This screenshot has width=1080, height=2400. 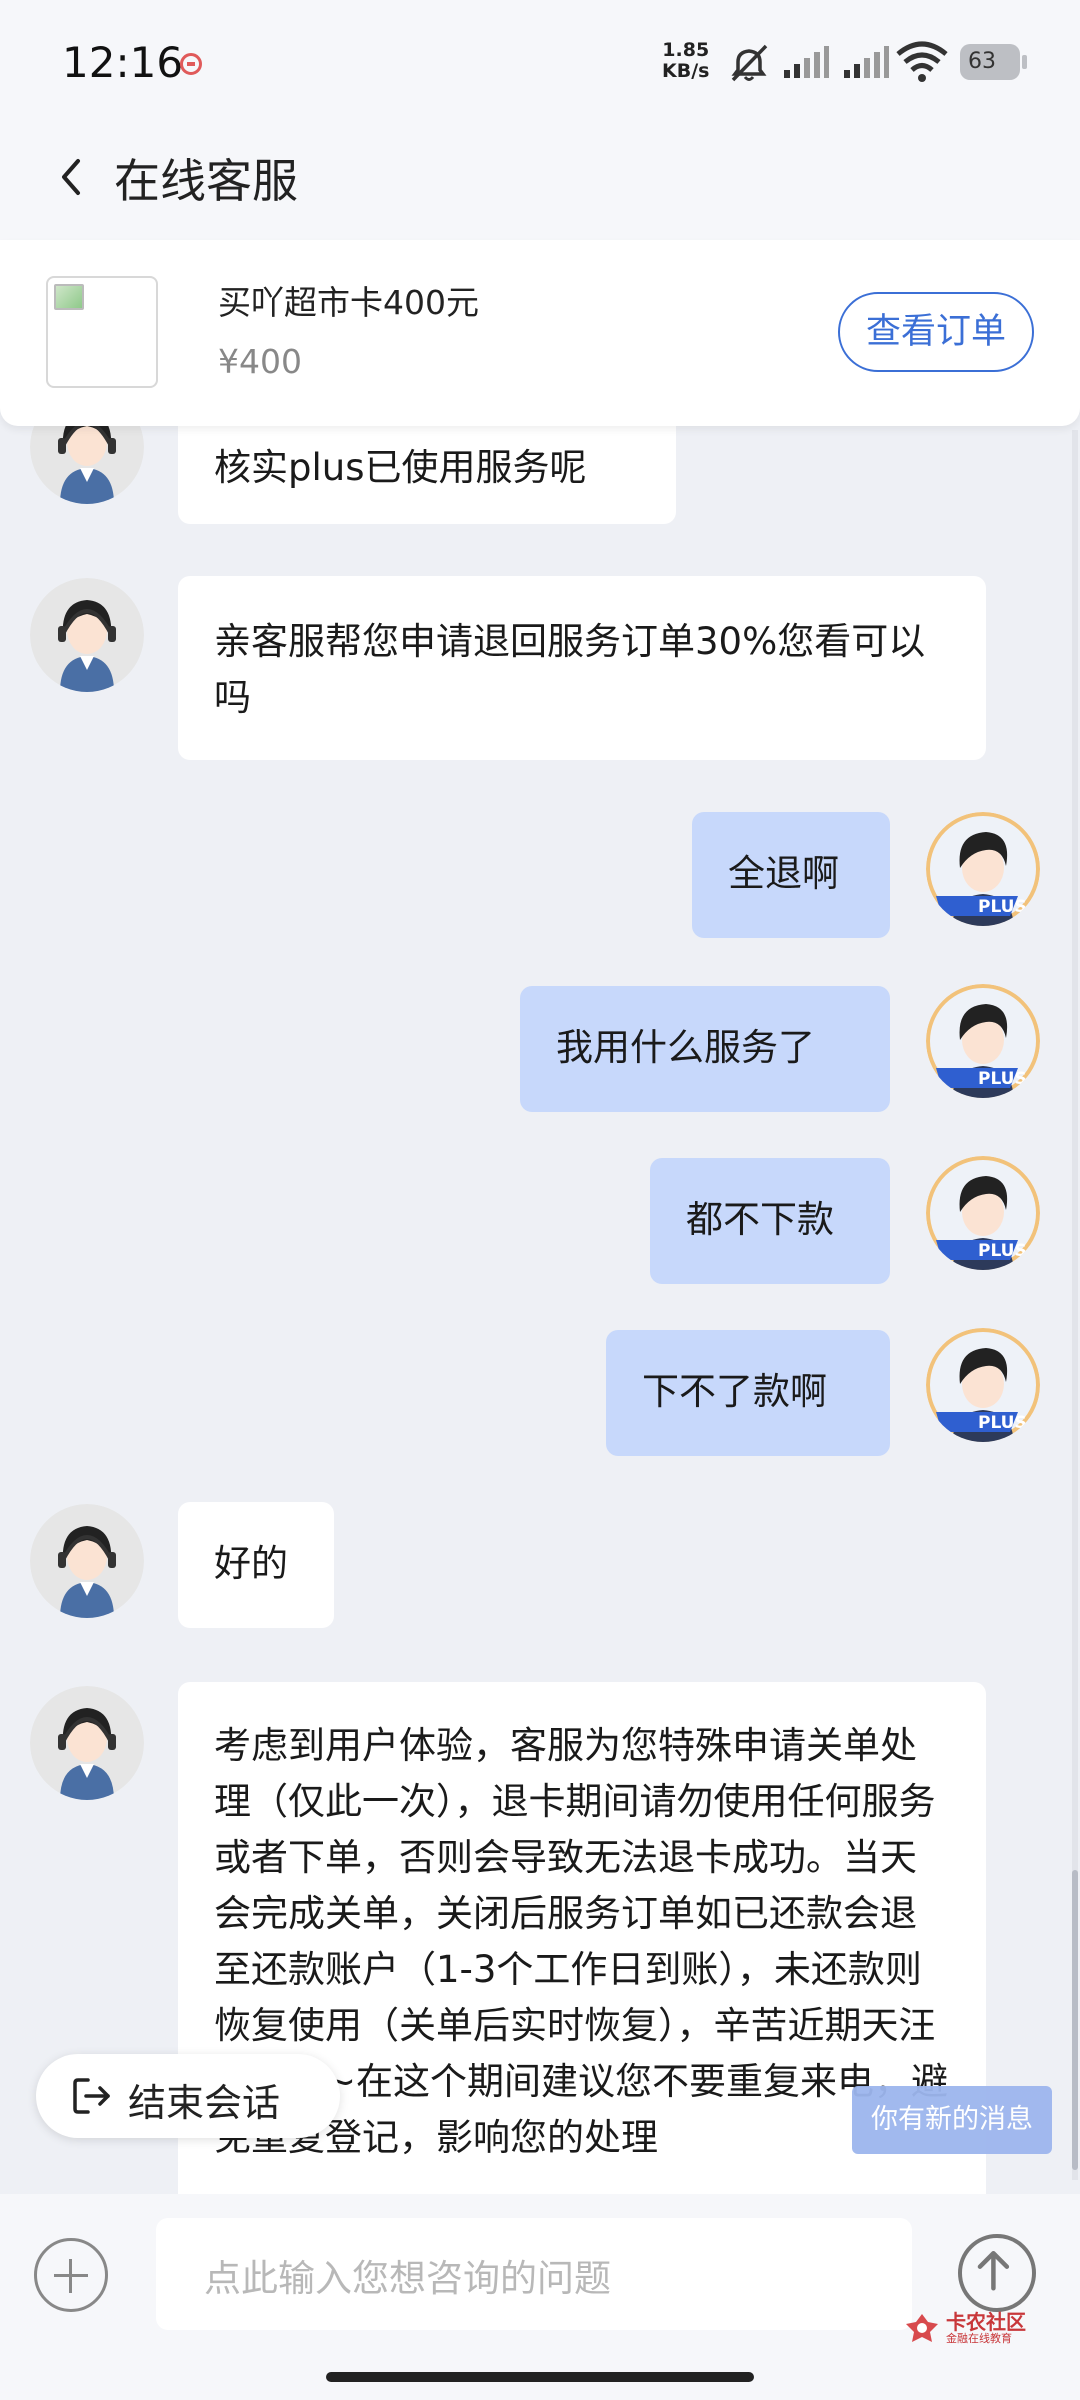 What do you see at coordinates (806, 62) in the screenshot?
I see `signal-1-icon` at bounding box center [806, 62].